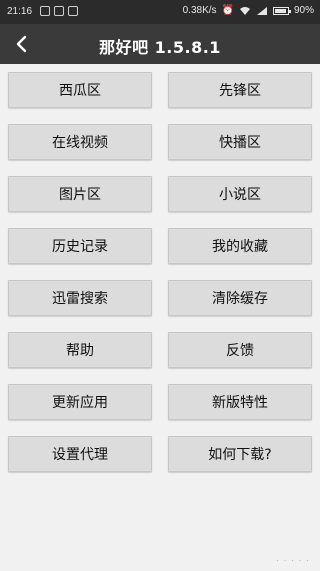 This screenshot has height=571, width=320. What do you see at coordinates (160, 246) in the screenshot?
I see `menu-row: 历史记录 我的收藏` at bounding box center [160, 246].